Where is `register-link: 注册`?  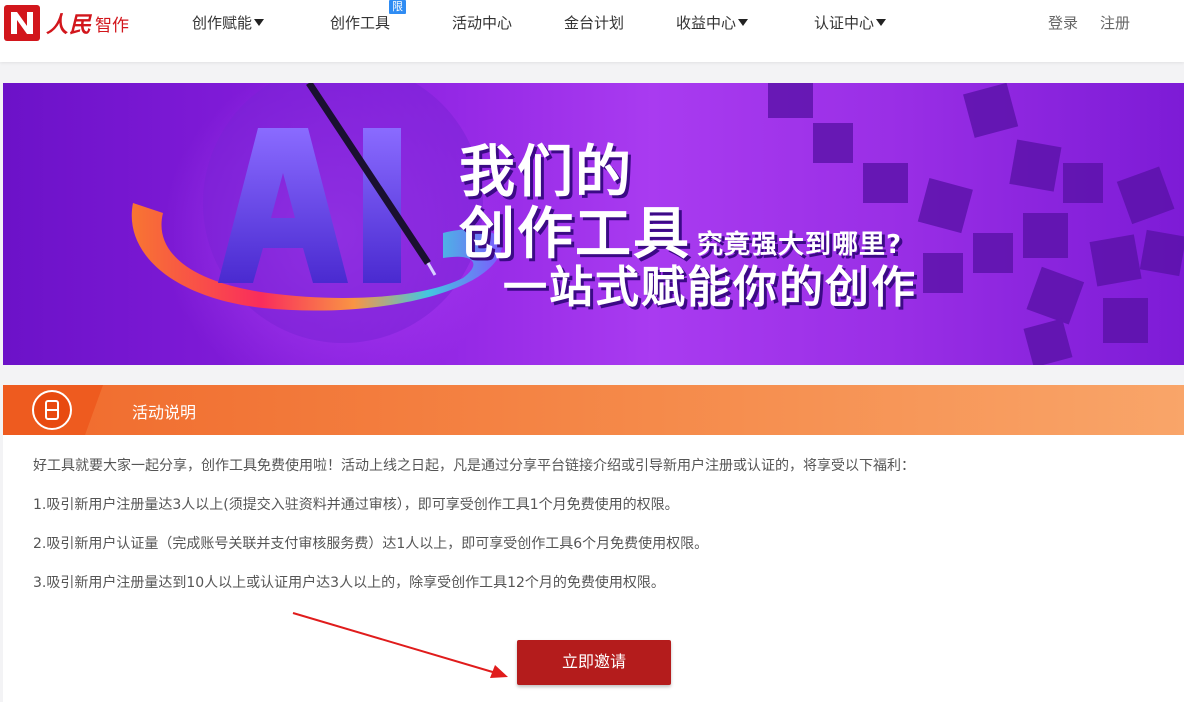 register-link: 注册 is located at coordinates (1115, 23).